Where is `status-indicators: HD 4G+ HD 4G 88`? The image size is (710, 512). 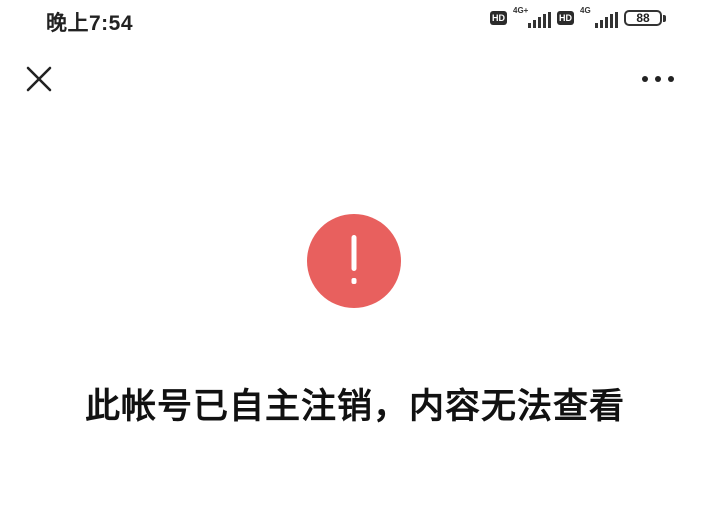
status-indicators: HD 4G+ HD 4G 88 is located at coordinates (578, 17).